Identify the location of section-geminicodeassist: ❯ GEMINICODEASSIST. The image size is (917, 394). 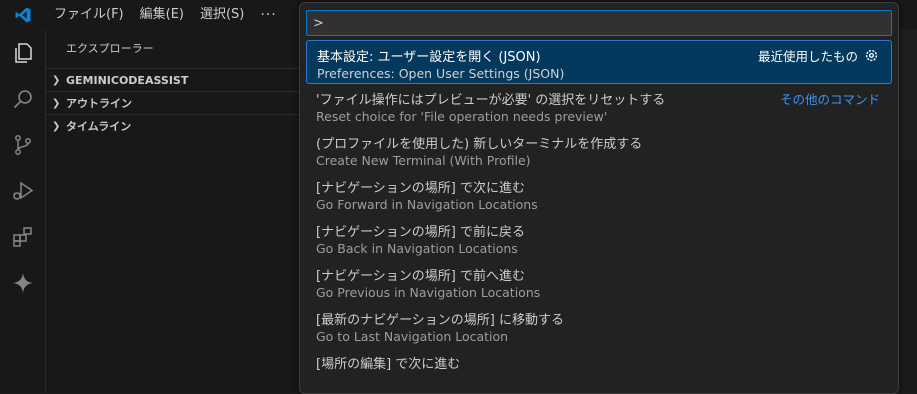
(178, 79).